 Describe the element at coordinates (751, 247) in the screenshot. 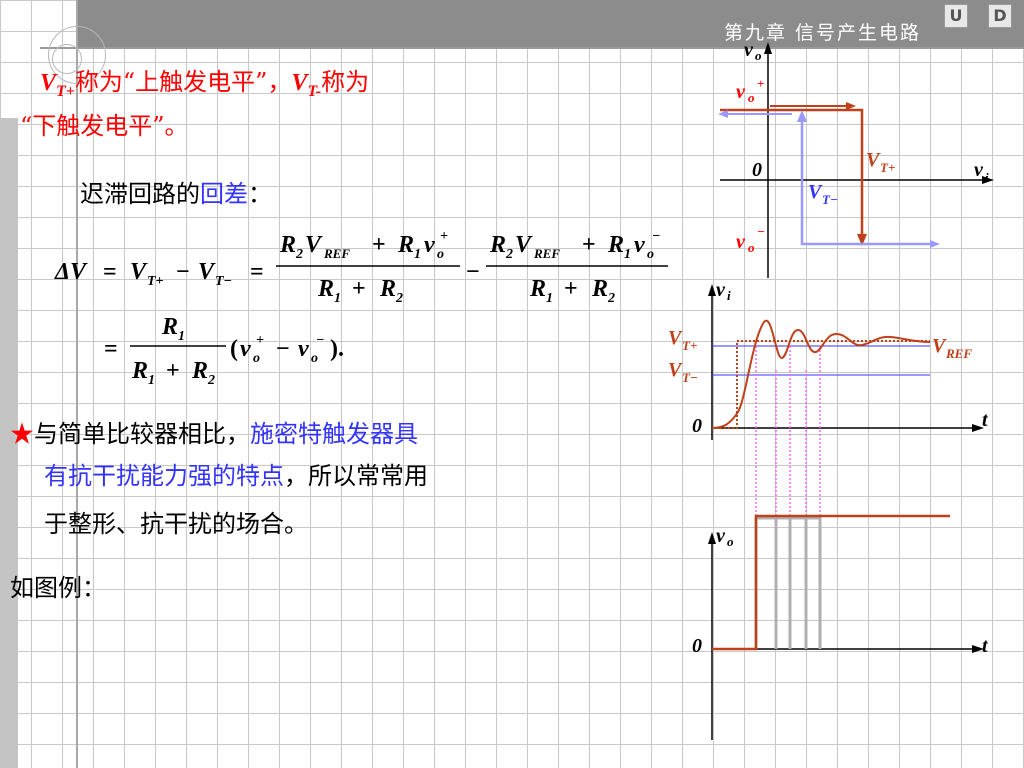

I see `hyst-vo-minus-sub: o` at that location.